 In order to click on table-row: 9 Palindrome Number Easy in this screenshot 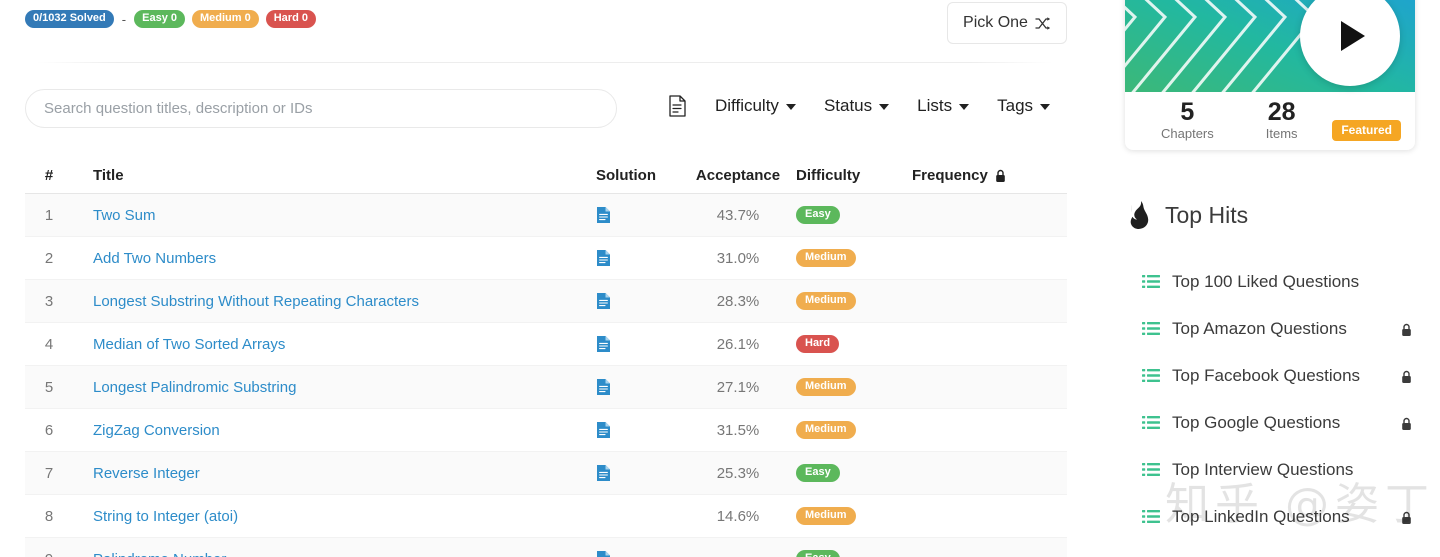, I will do `click(546, 547)`.